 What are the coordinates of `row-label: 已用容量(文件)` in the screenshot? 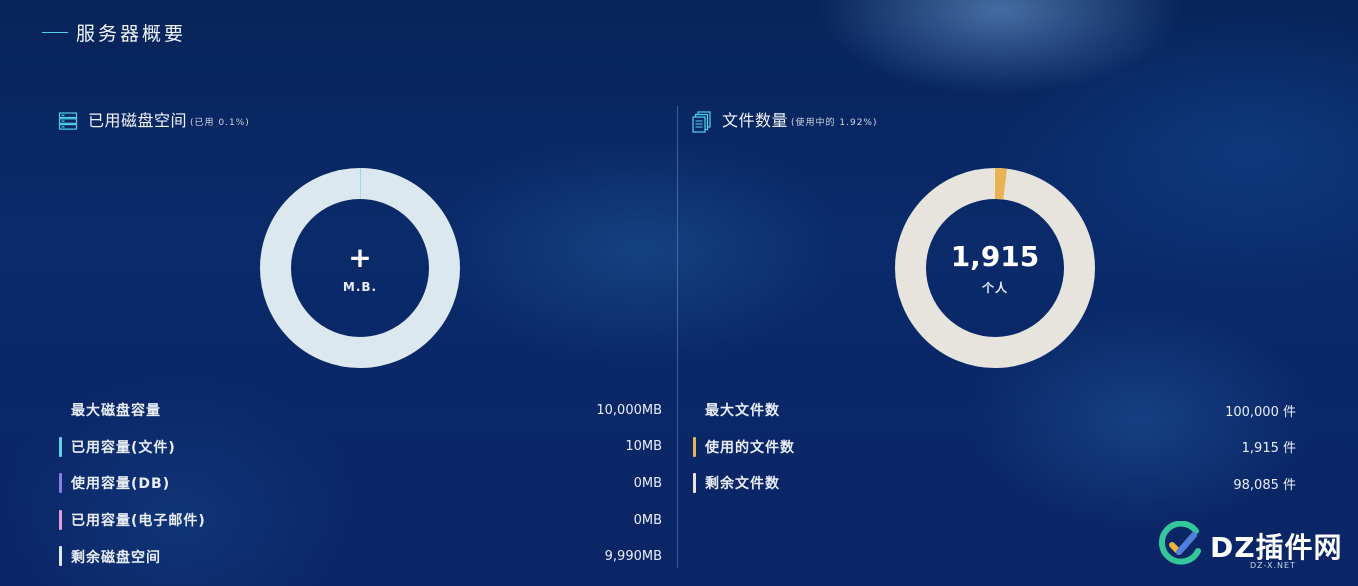 It's located at (123, 447).